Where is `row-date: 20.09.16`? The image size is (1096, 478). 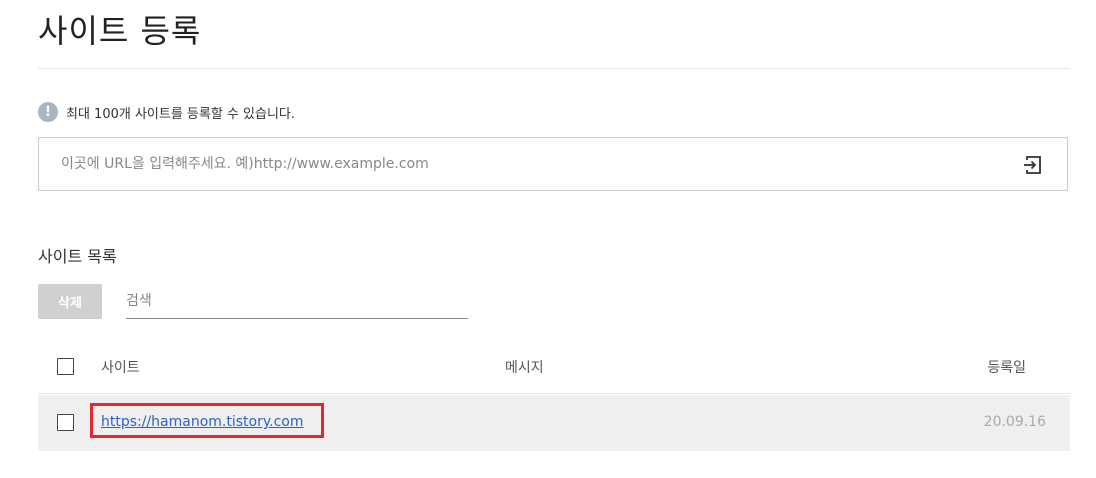 row-date: 20.09.16 is located at coordinates (1014, 422).